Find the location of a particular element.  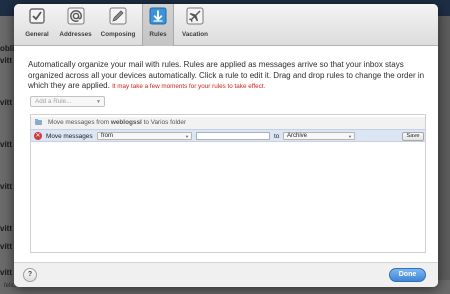

tab-label: Rules is located at coordinates (158, 34).